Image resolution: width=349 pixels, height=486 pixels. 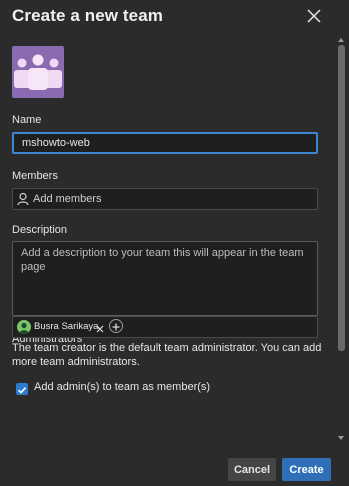 What do you see at coordinates (87, 15) in the screenshot?
I see `dialog-title: Create a new team` at bounding box center [87, 15].